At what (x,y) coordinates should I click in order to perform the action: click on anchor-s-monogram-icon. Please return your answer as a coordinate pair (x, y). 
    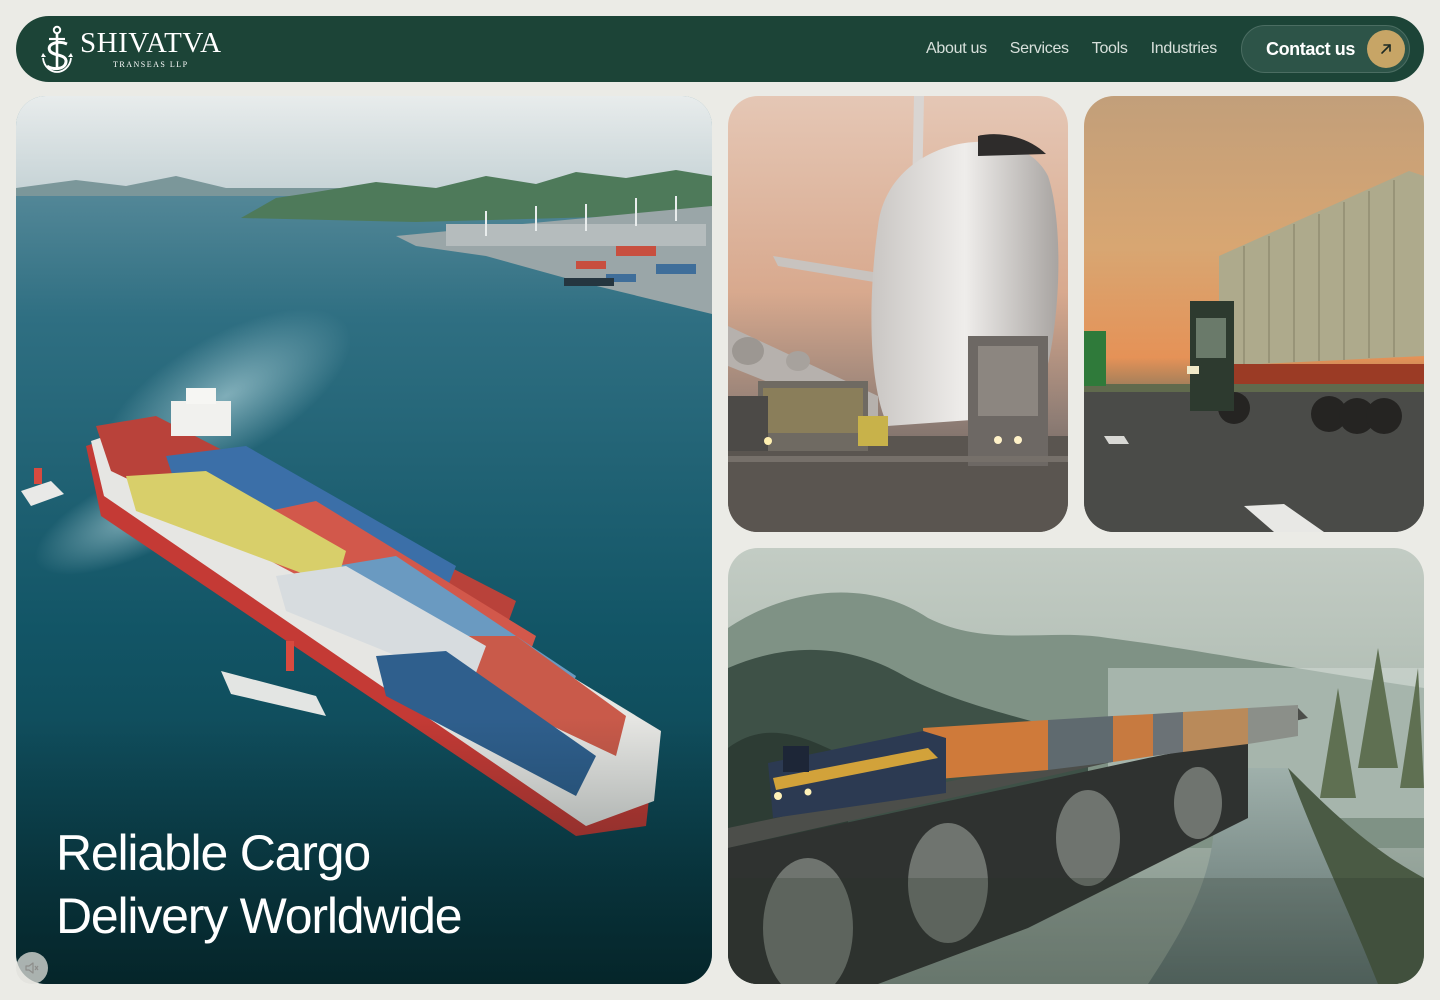
    Looking at the image, I should click on (57, 49).